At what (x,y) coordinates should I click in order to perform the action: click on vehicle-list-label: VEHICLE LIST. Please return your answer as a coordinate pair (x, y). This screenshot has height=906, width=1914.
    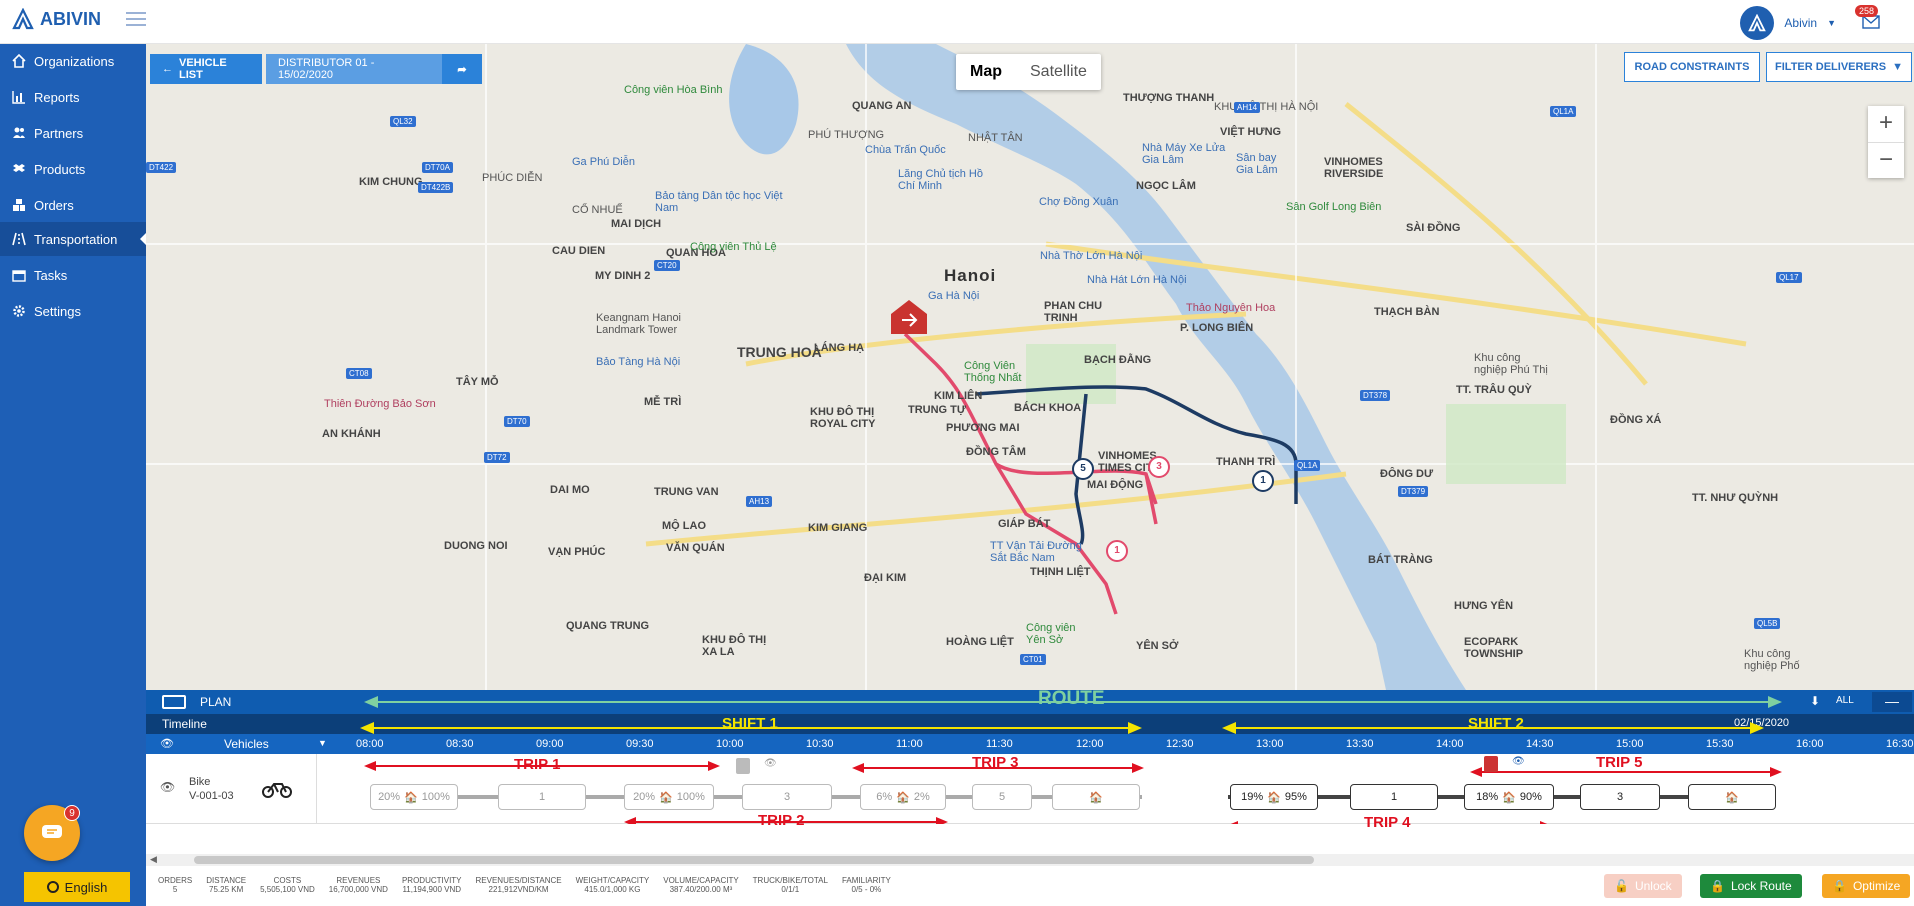
    Looking at the image, I should click on (203, 69).